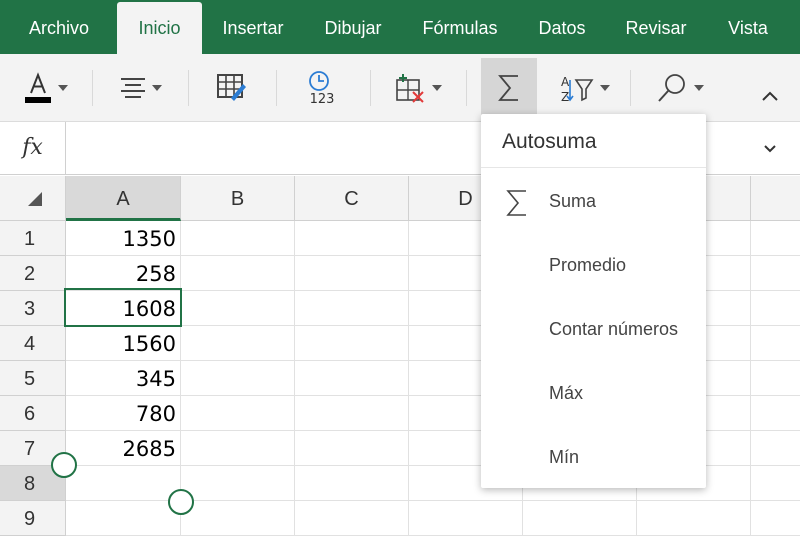  I want to click on tab-formulas: Fórmulas, so click(460, 27).